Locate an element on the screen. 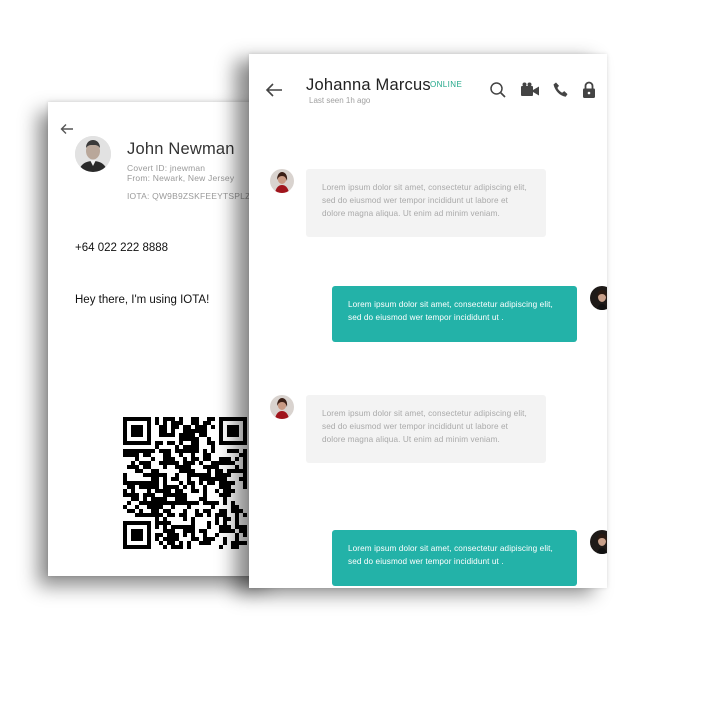 This screenshot has width=706, height=722. profile-covert-id: Covert ID: jnewman is located at coordinates (166, 168).